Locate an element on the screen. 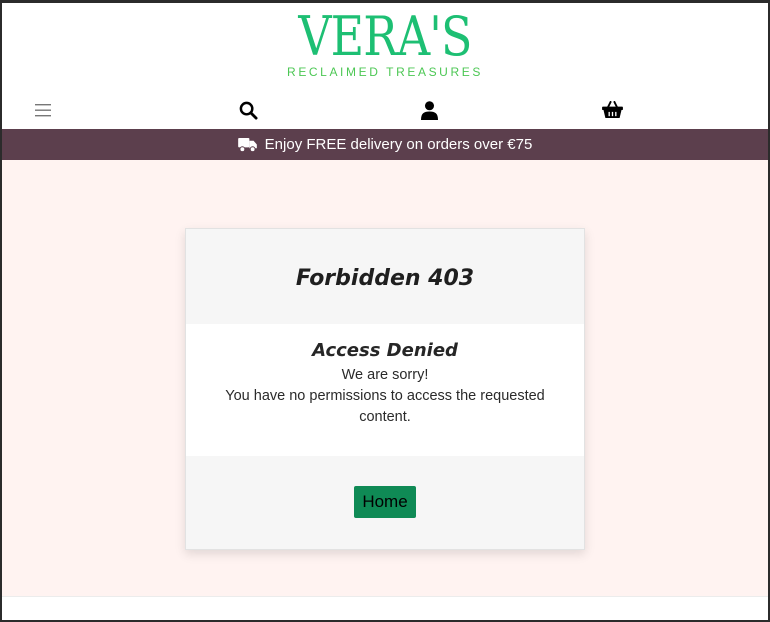  error-card-header: Forbidden 403 is located at coordinates (385, 276).